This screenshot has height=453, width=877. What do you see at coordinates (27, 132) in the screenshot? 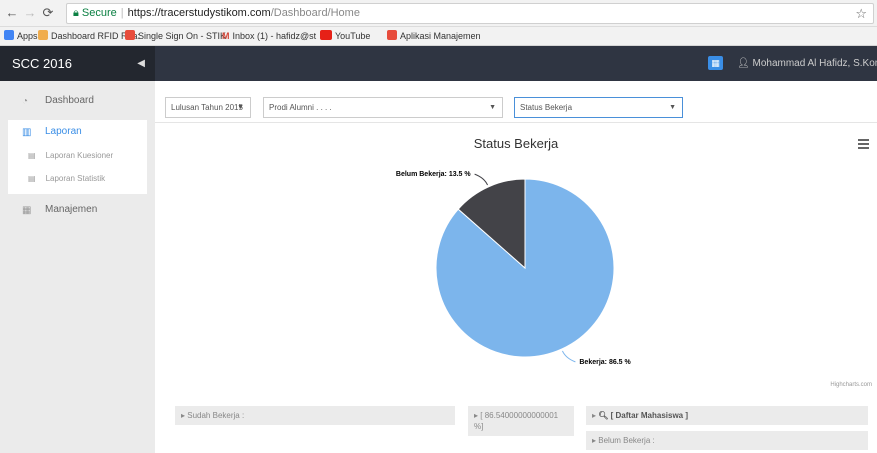
I see `bar-chart-icon: ▥` at bounding box center [27, 132].